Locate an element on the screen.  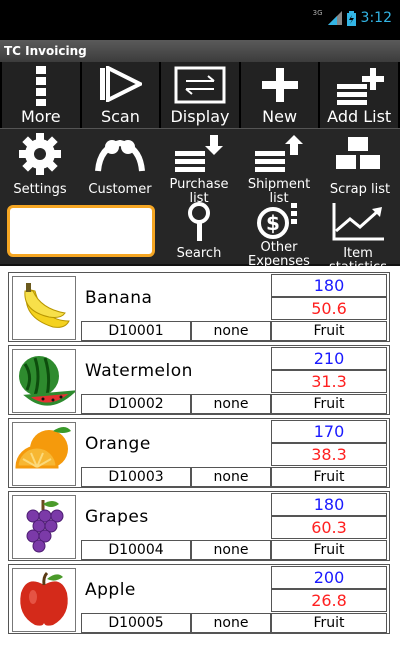
item-name: Banana is located at coordinates (119, 298).